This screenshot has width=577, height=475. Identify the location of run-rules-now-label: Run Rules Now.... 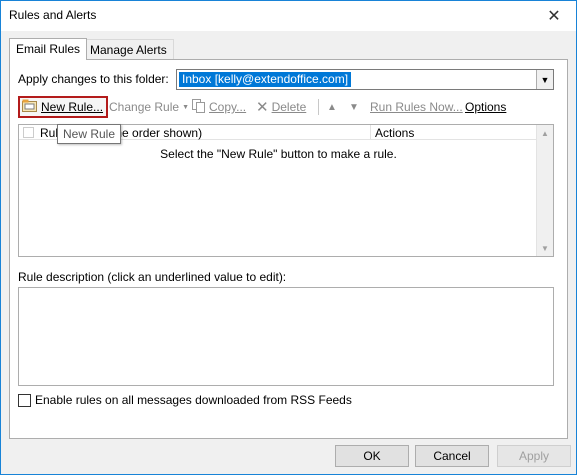
(416, 107).